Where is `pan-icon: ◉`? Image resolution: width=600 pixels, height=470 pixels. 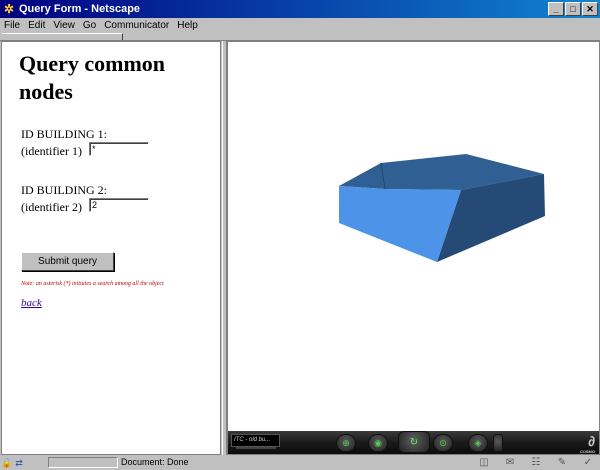
pan-icon: ◉ is located at coordinates (378, 443).